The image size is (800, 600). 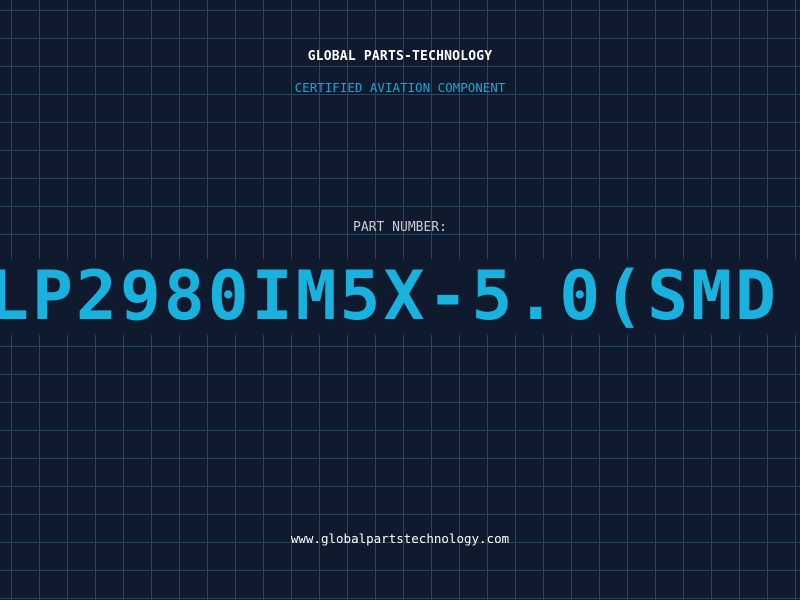 What do you see at coordinates (400, 227) in the screenshot?
I see `part-number-label: PART NUMBER:` at bounding box center [400, 227].